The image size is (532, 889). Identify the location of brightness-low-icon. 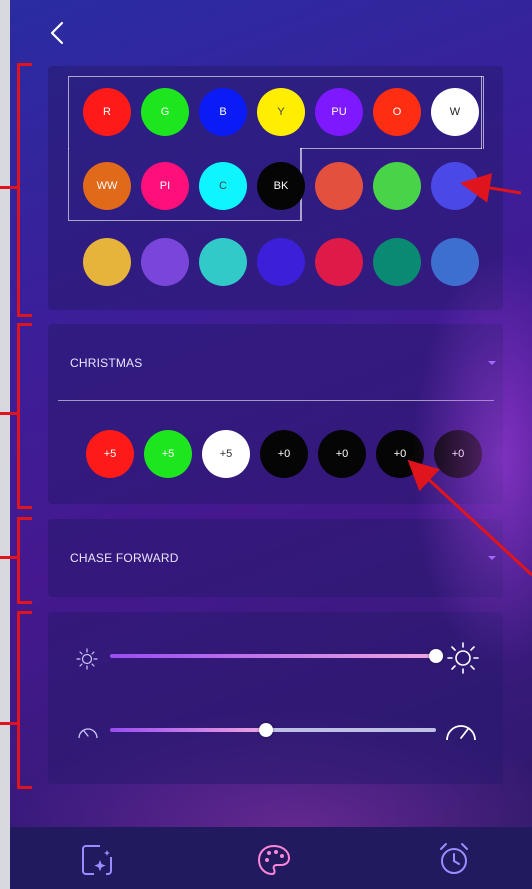
(87, 659).